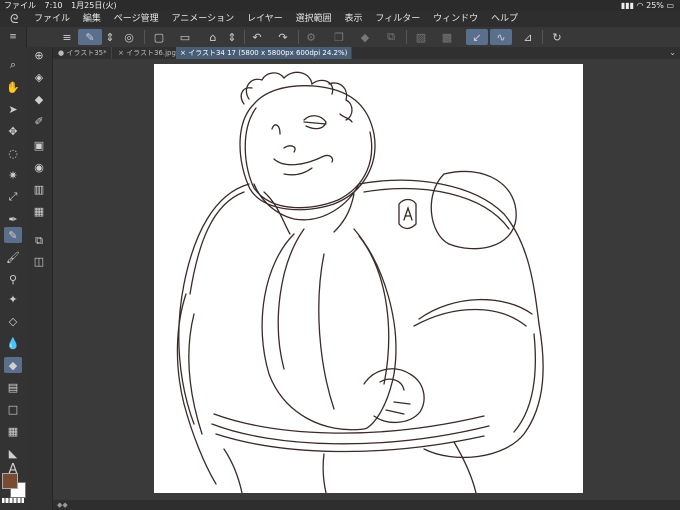 This screenshot has width=680, height=510. Describe the element at coordinates (39, 261) in the screenshot. I see `layers-icon: ◫` at that location.